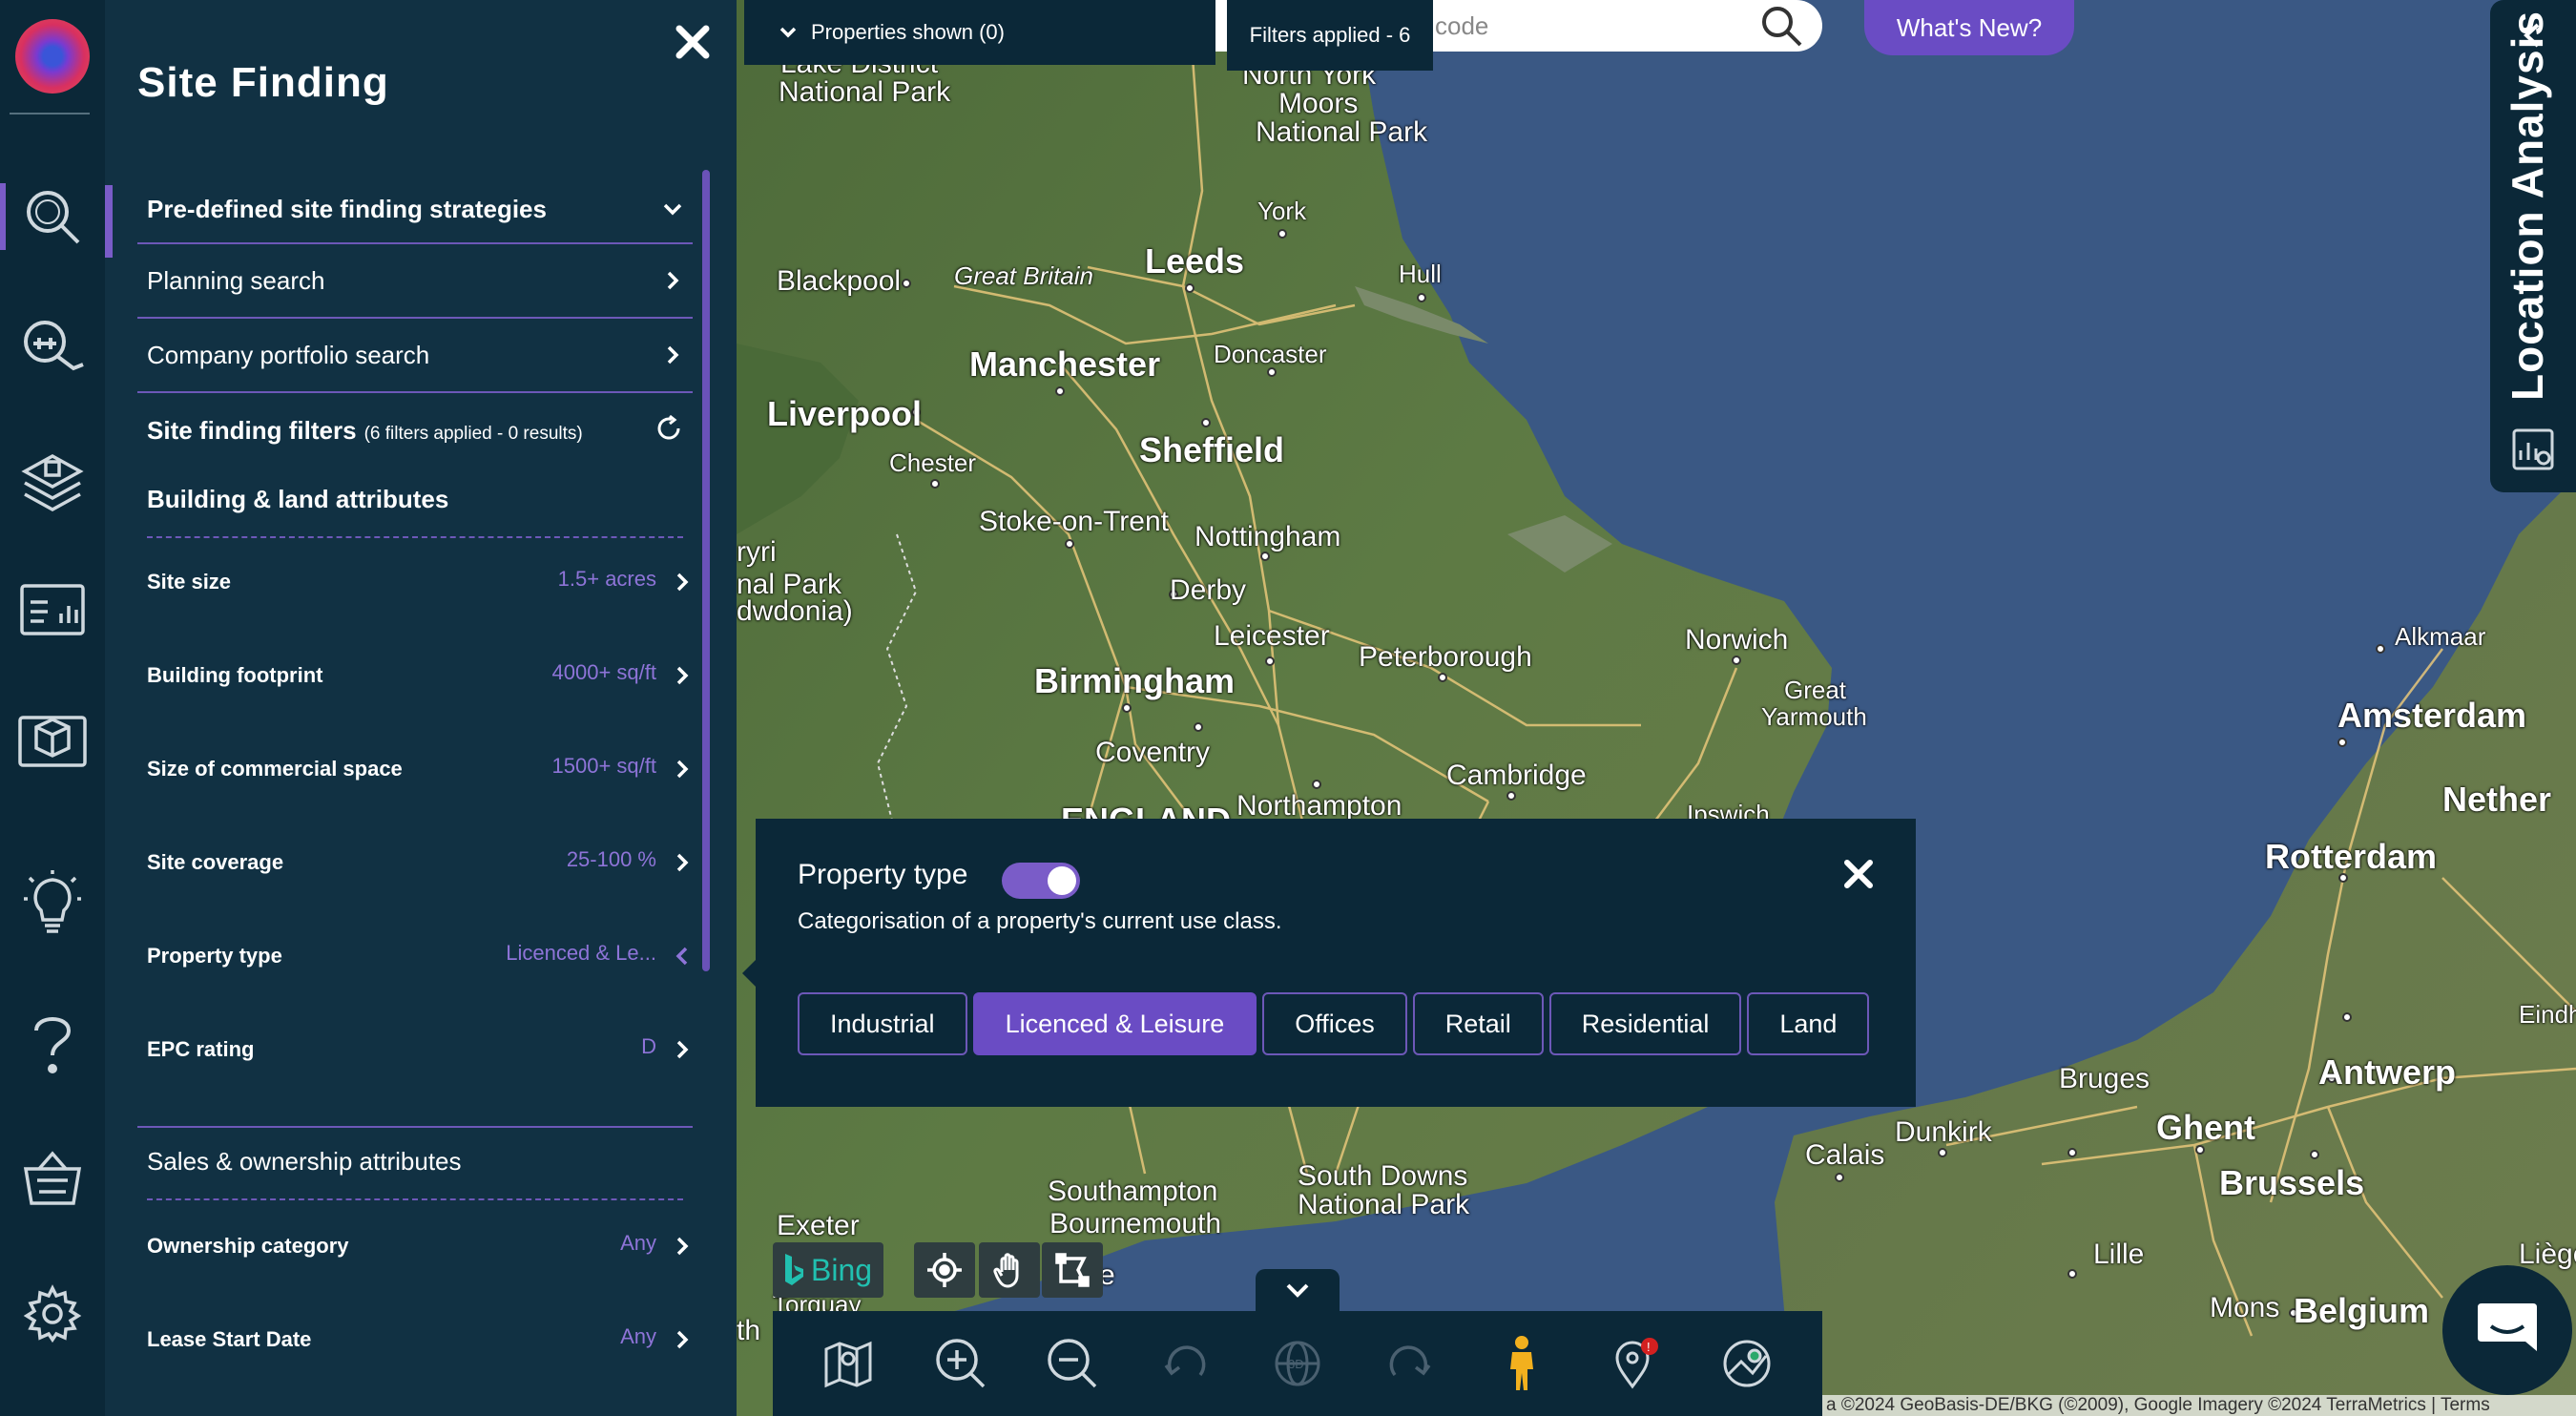  I want to click on measure-search-icon, so click(52, 346).